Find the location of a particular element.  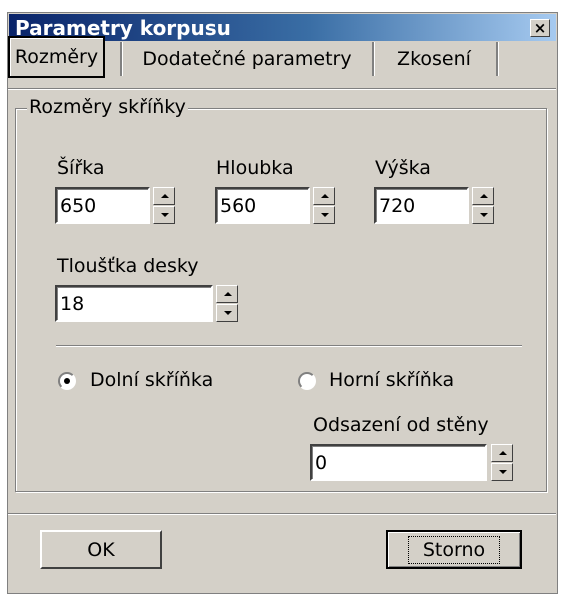

thickness-spinner is located at coordinates (227, 303).